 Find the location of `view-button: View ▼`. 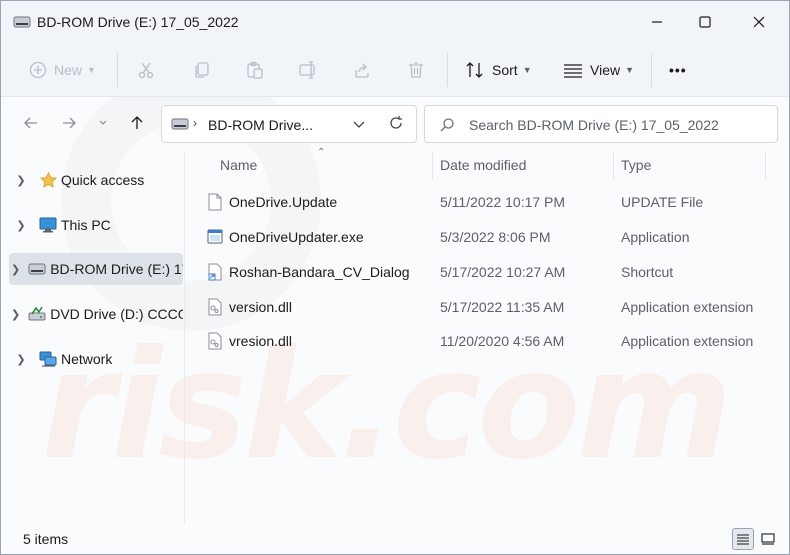

view-button: View ▼ is located at coordinates (598, 70).